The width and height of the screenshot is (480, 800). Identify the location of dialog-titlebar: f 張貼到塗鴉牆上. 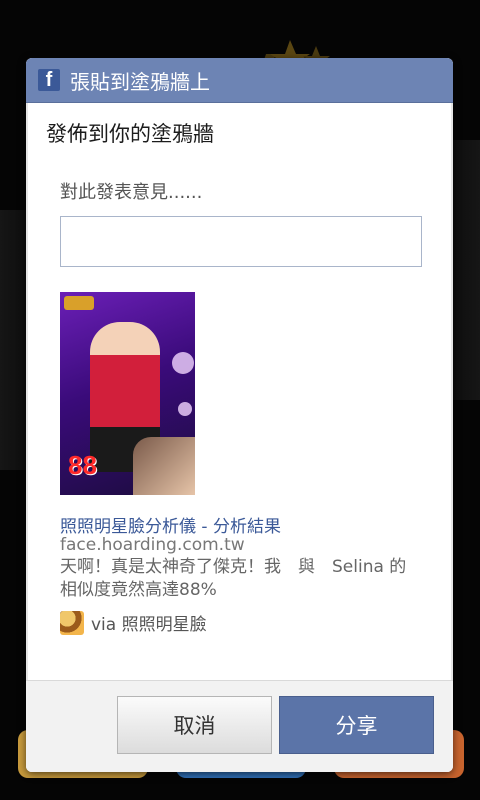
(239, 80).